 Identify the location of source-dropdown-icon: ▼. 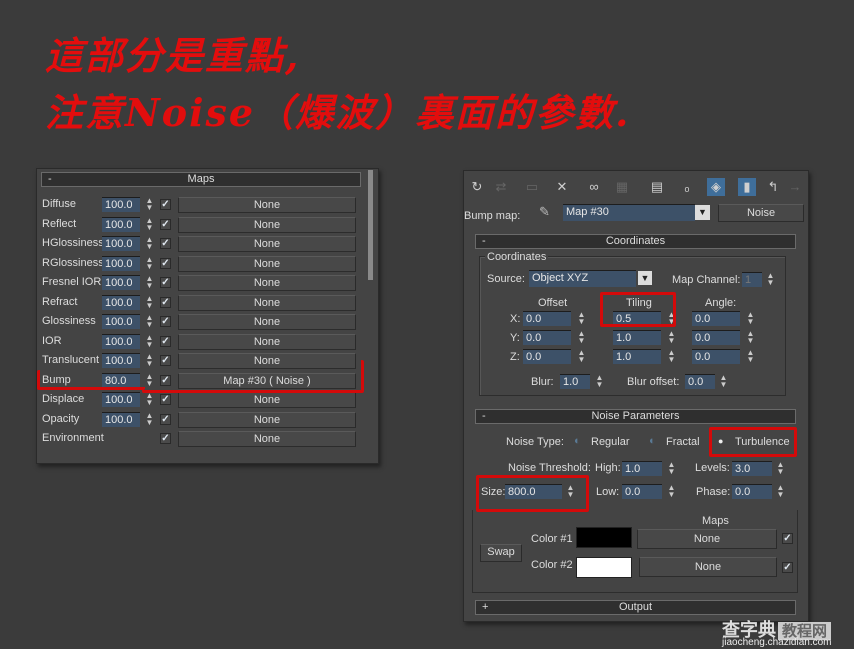
(645, 278).